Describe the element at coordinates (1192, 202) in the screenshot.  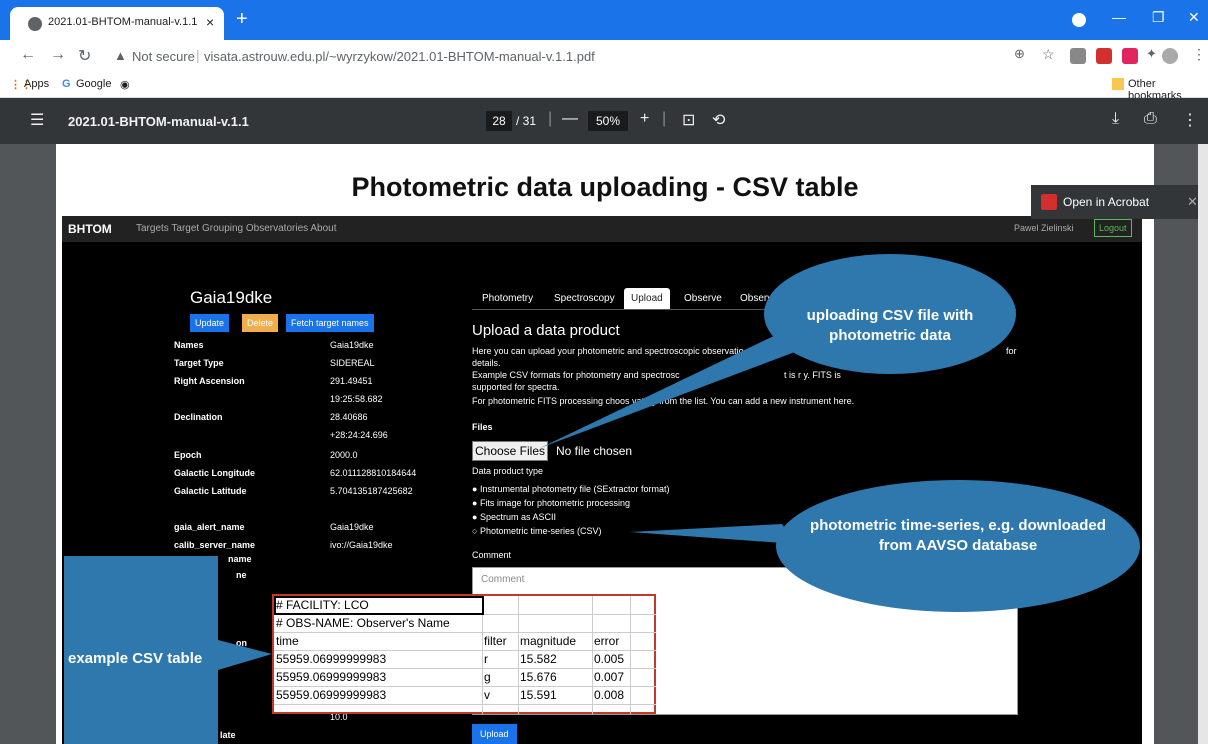
I see `close-icon: ✕` at that location.